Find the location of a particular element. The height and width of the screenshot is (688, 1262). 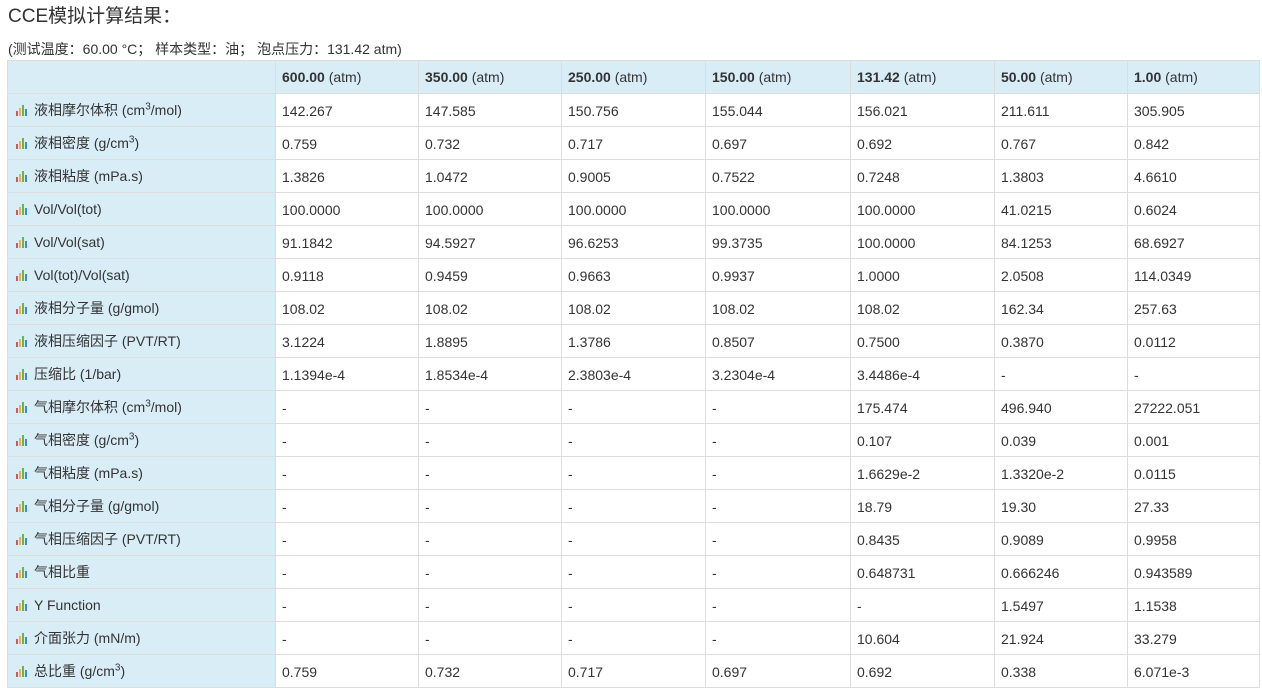

table-cell: 0.338 is located at coordinates (1061, 671).